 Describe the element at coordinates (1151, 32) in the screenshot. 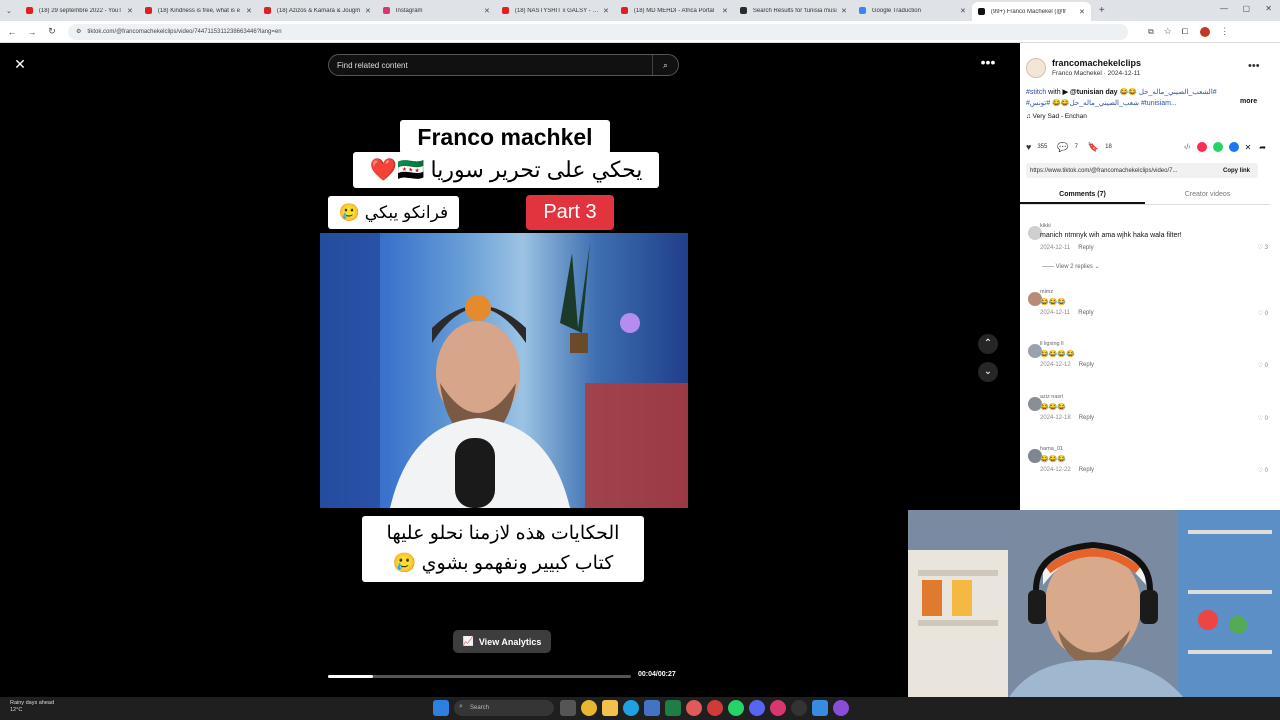

I see `install-app-icon: ⧉` at that location.